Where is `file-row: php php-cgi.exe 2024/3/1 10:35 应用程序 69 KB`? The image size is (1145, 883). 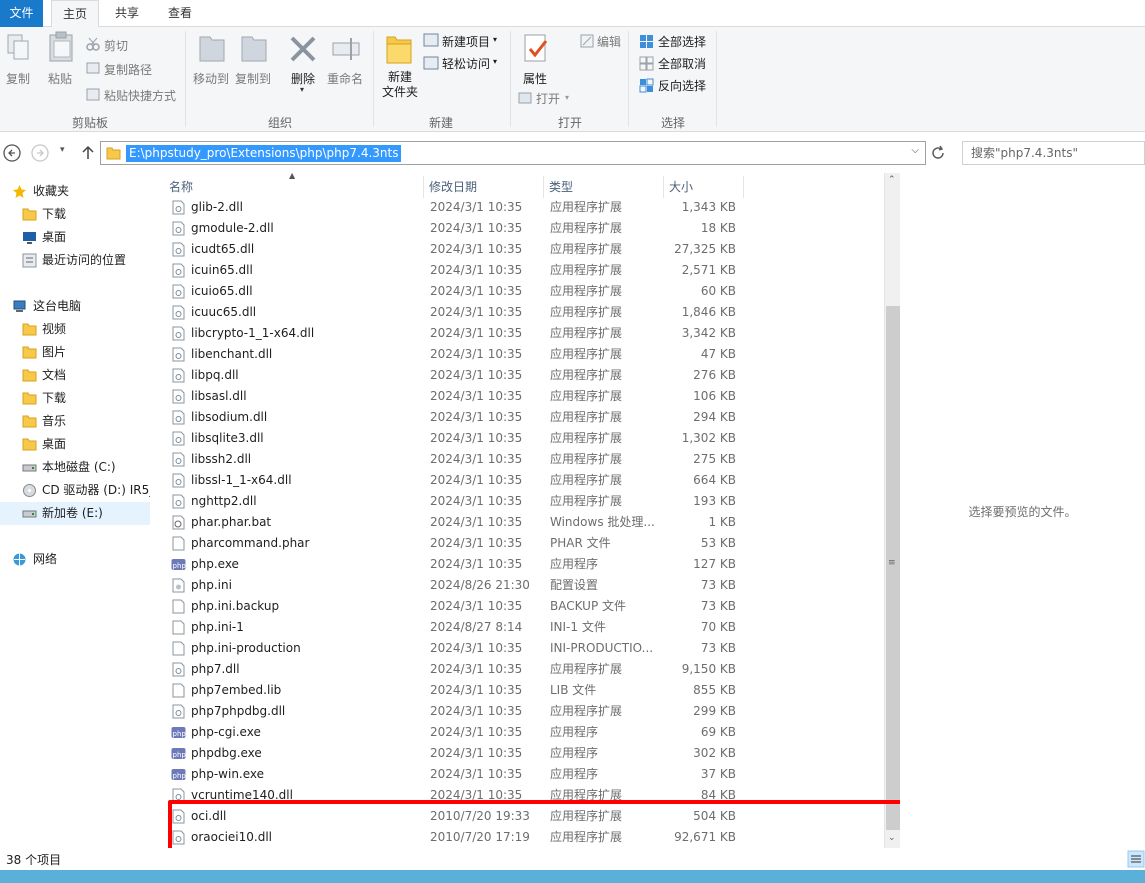
file-row: php php-cgi.exe 2024/3/1 10:35 应用程序 69 KB is located at coordinates (454, 732).